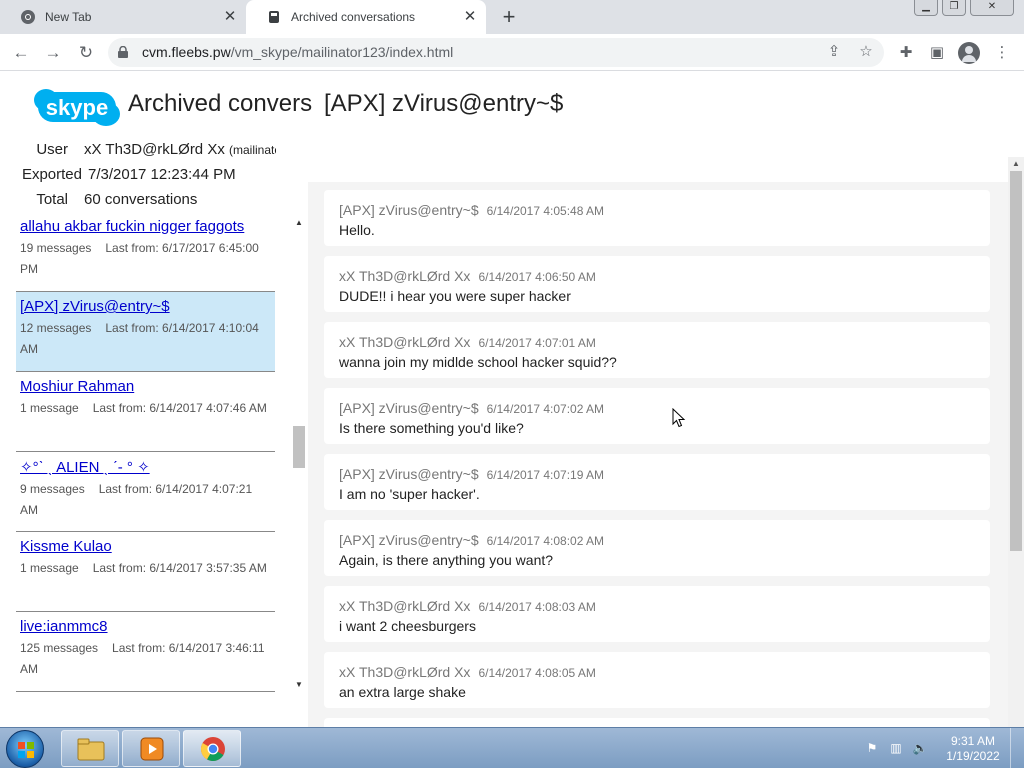 The width and height of the screenshot is (1024, 768). What do you see at coordinates (123, 17) in the screenshot?
I see `tab-new-tab: New Tab ✕` at bounding box center [123, 17].